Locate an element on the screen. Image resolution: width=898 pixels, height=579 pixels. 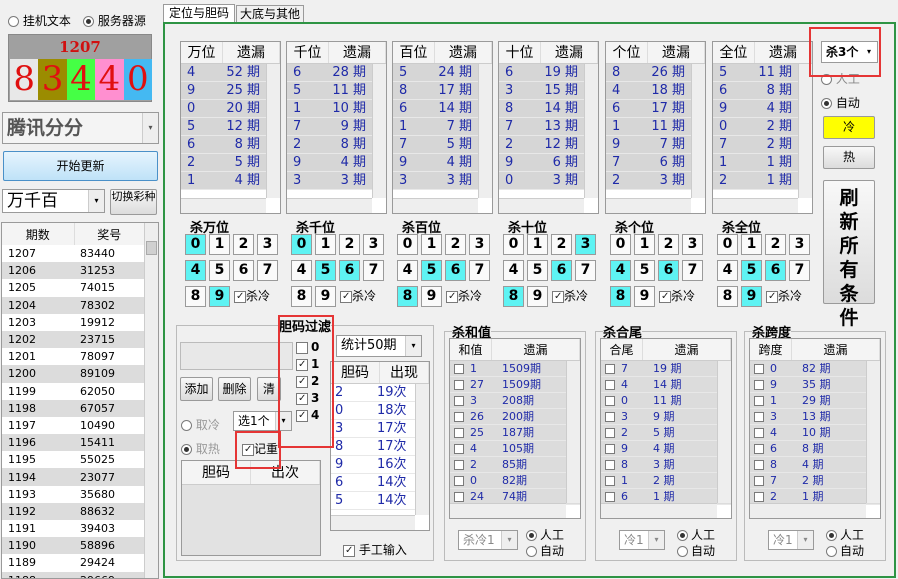
sum-row: 4 105期 is located at coordinates (515, 449).